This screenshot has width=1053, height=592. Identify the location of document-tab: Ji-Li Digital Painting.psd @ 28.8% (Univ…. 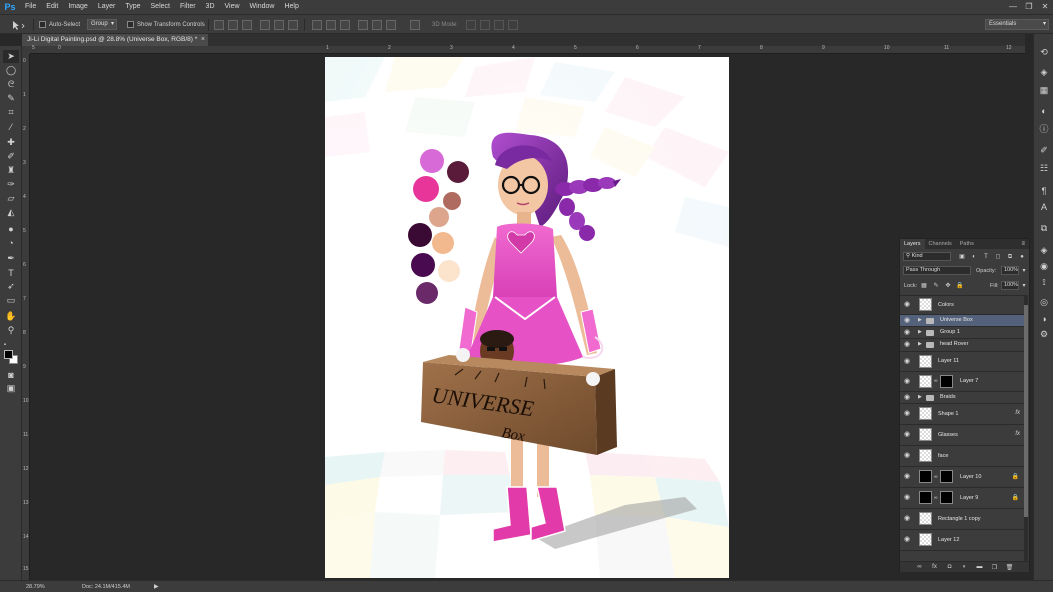
(115, 40).